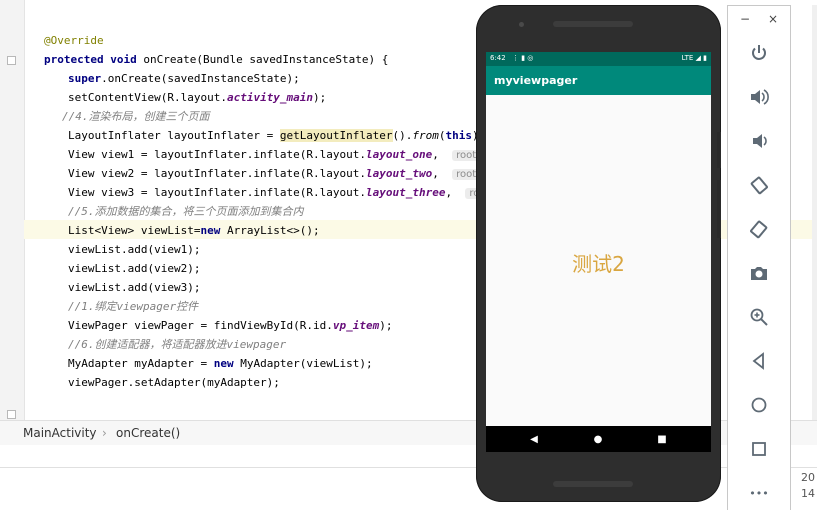 This screenshot has height=510, width=817. I want to click on rotate-right-button, so click(759, 229).